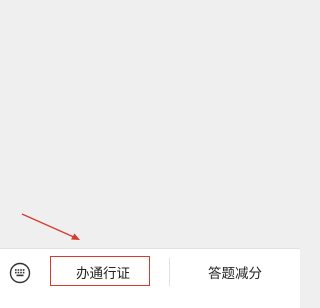  I want to click on menu-item-label: 答题减分, so click(235, 274).